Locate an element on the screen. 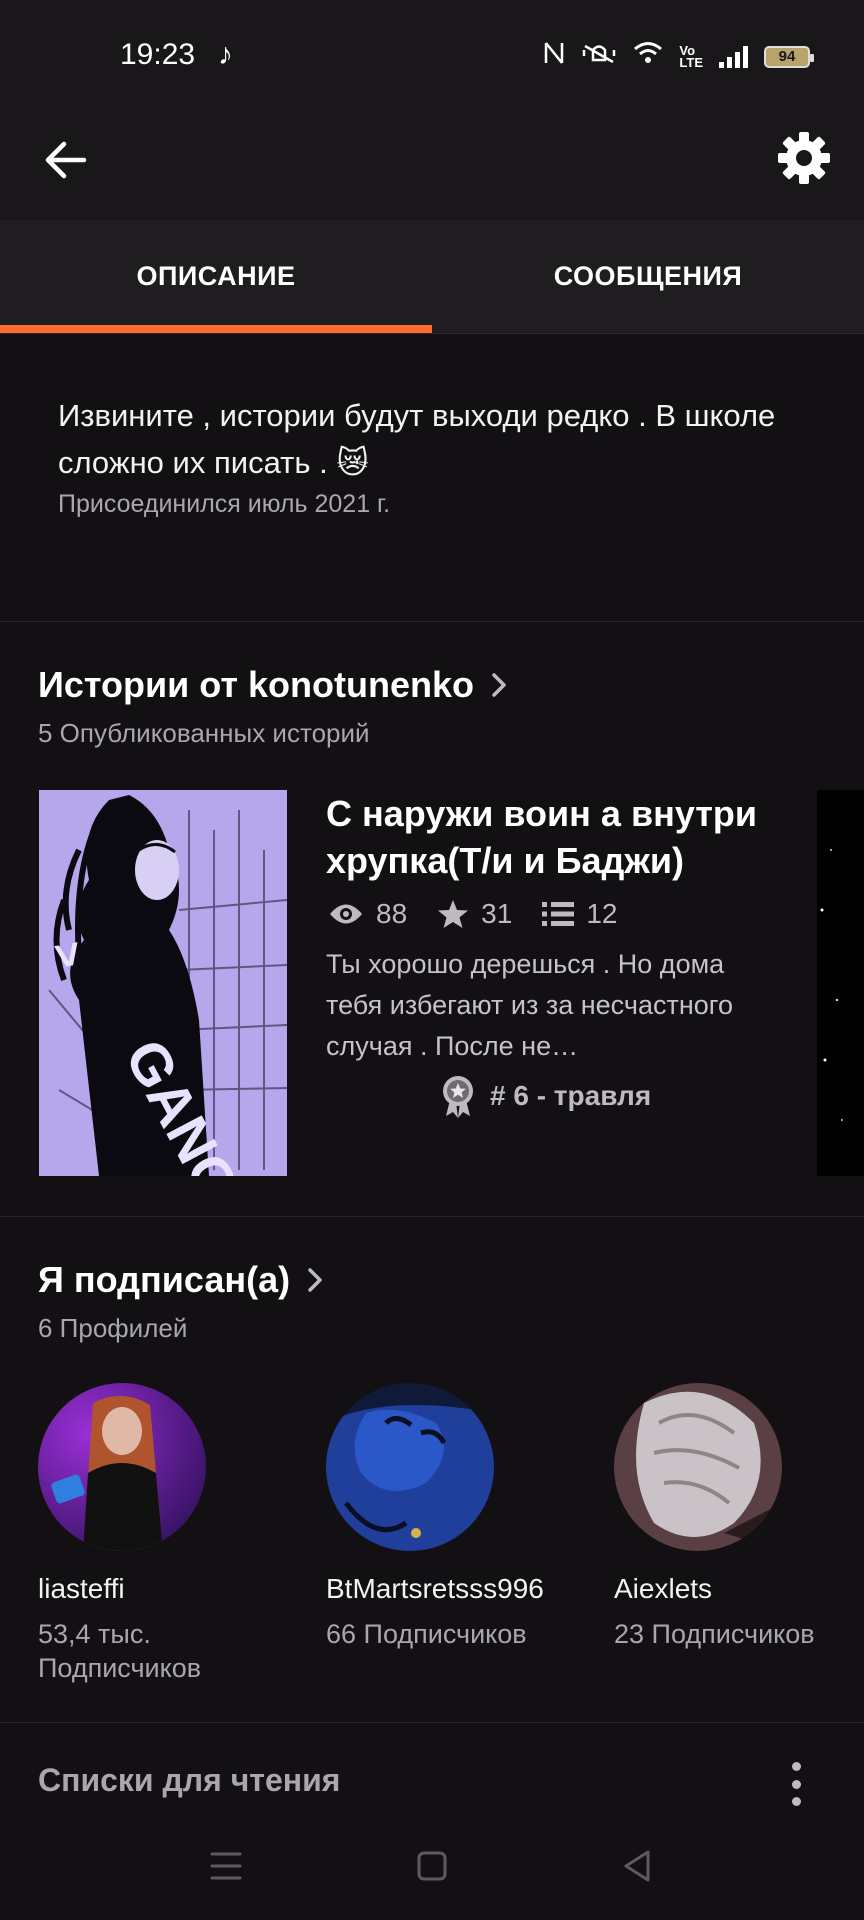 The image size is (864, 1920). back-nav-button is located at coordinates (638, 1866).